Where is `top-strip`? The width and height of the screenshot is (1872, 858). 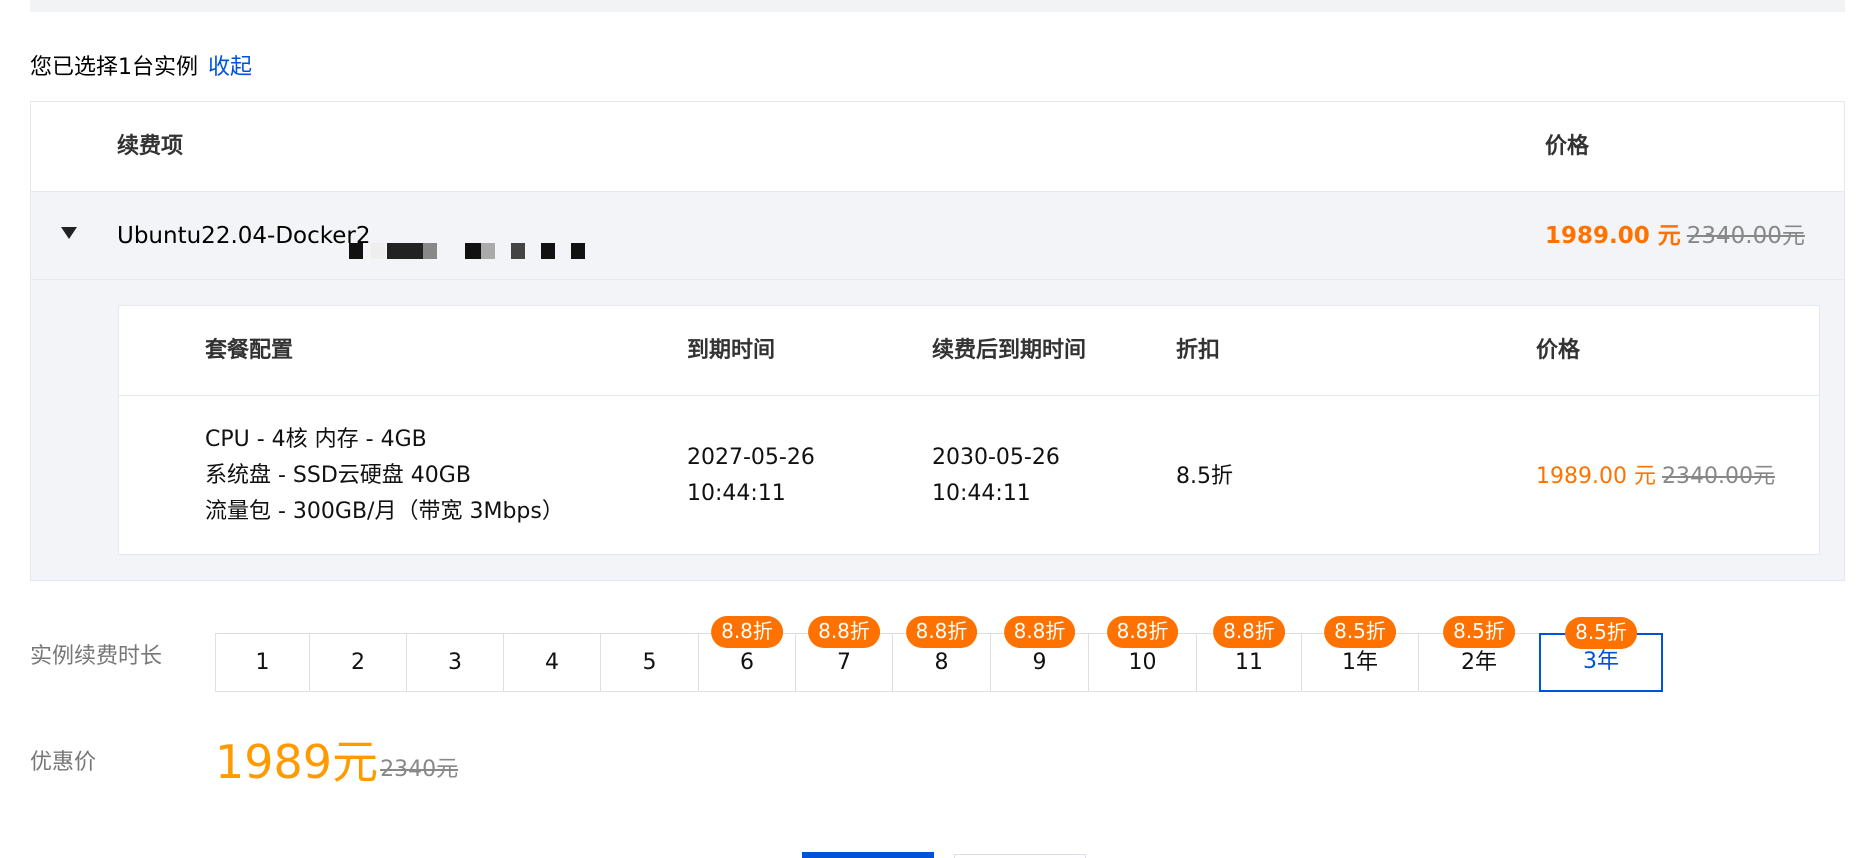
top-strip is located at coordinates (937, 6).